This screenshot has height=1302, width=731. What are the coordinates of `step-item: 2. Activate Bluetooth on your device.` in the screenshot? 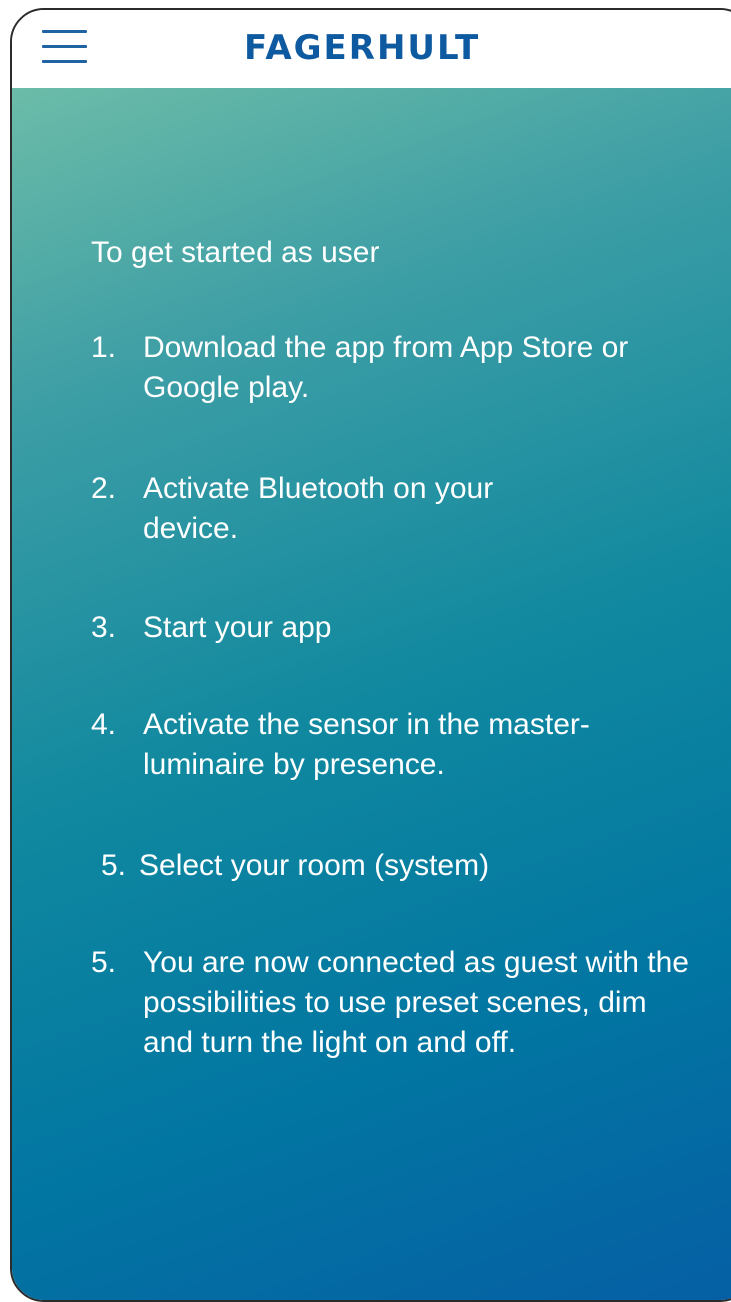 It's located at (331, 509).